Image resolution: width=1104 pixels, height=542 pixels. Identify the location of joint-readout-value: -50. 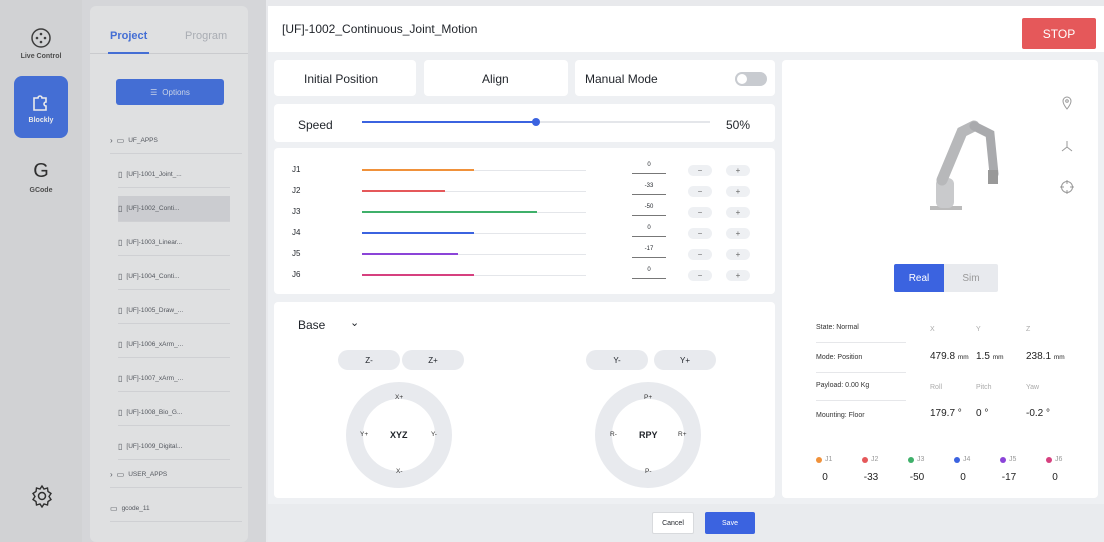
(917, 477).